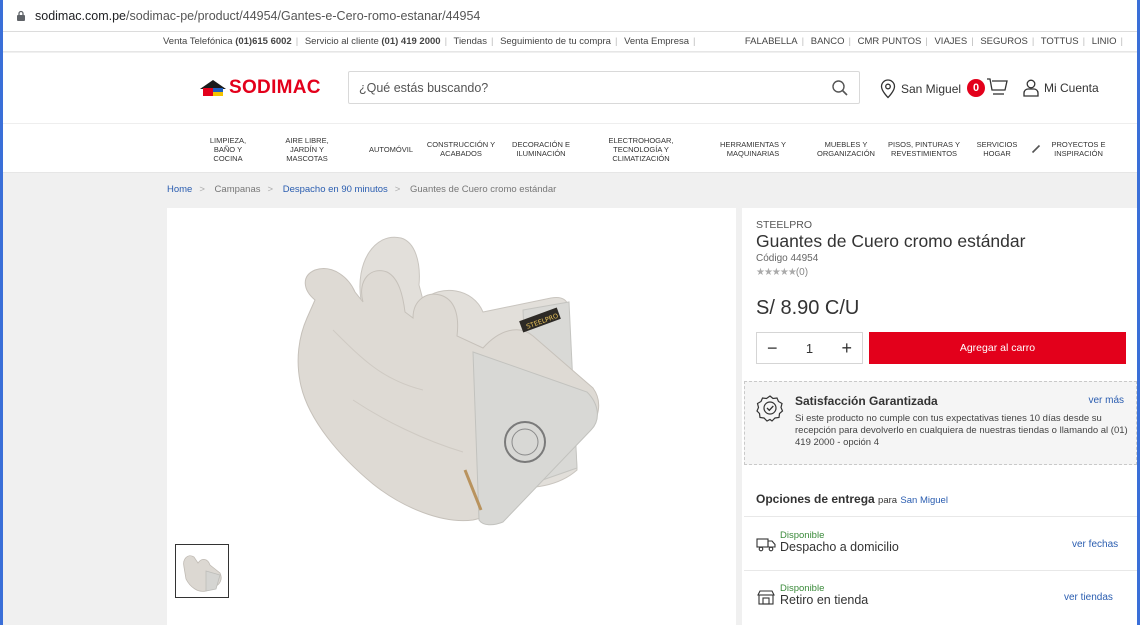 The image size is (1140, 625). Describe the element at coordinates (840, 88) in the screenshot. I see `search-icon` at that location.